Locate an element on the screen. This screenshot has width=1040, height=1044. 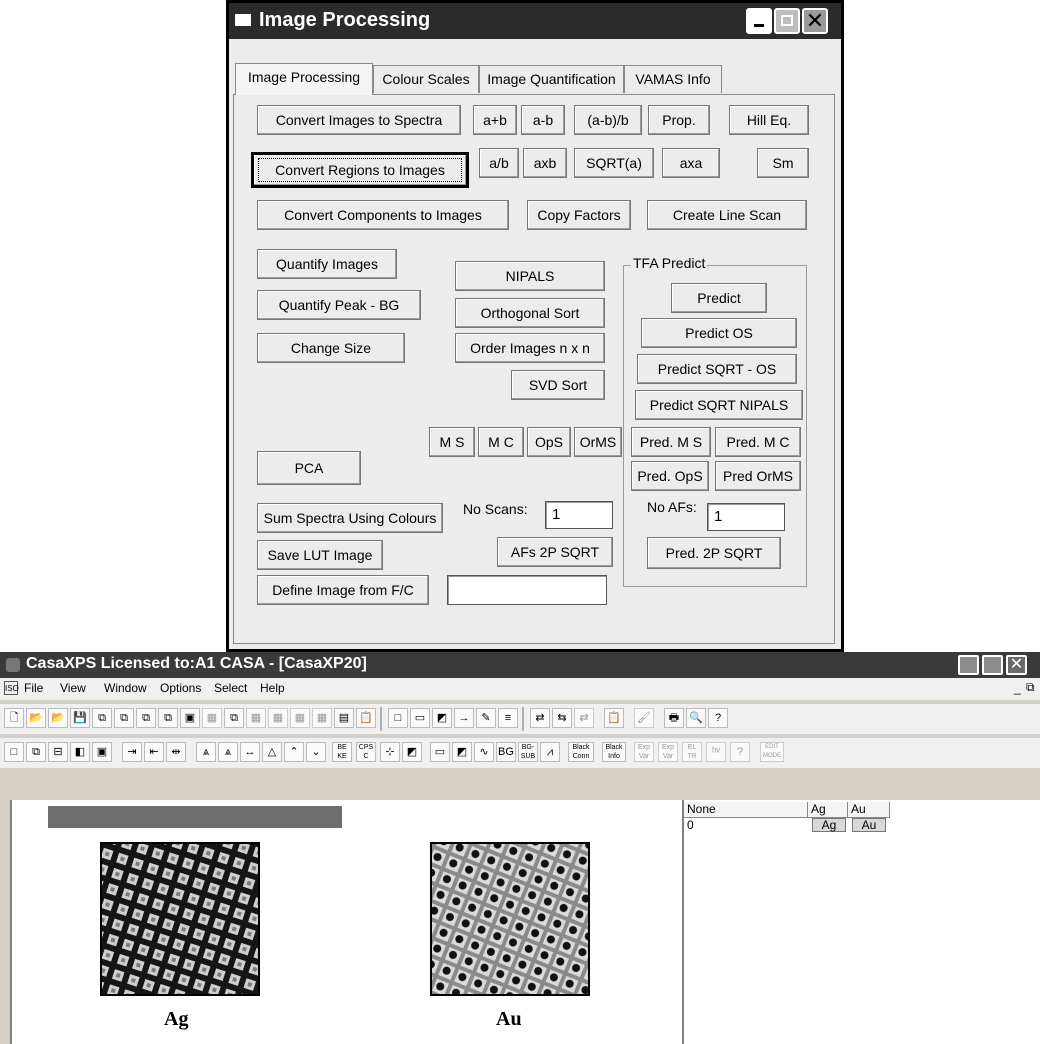
tab-colour-scales: Colour Scales is located at coordinates (426, 79).